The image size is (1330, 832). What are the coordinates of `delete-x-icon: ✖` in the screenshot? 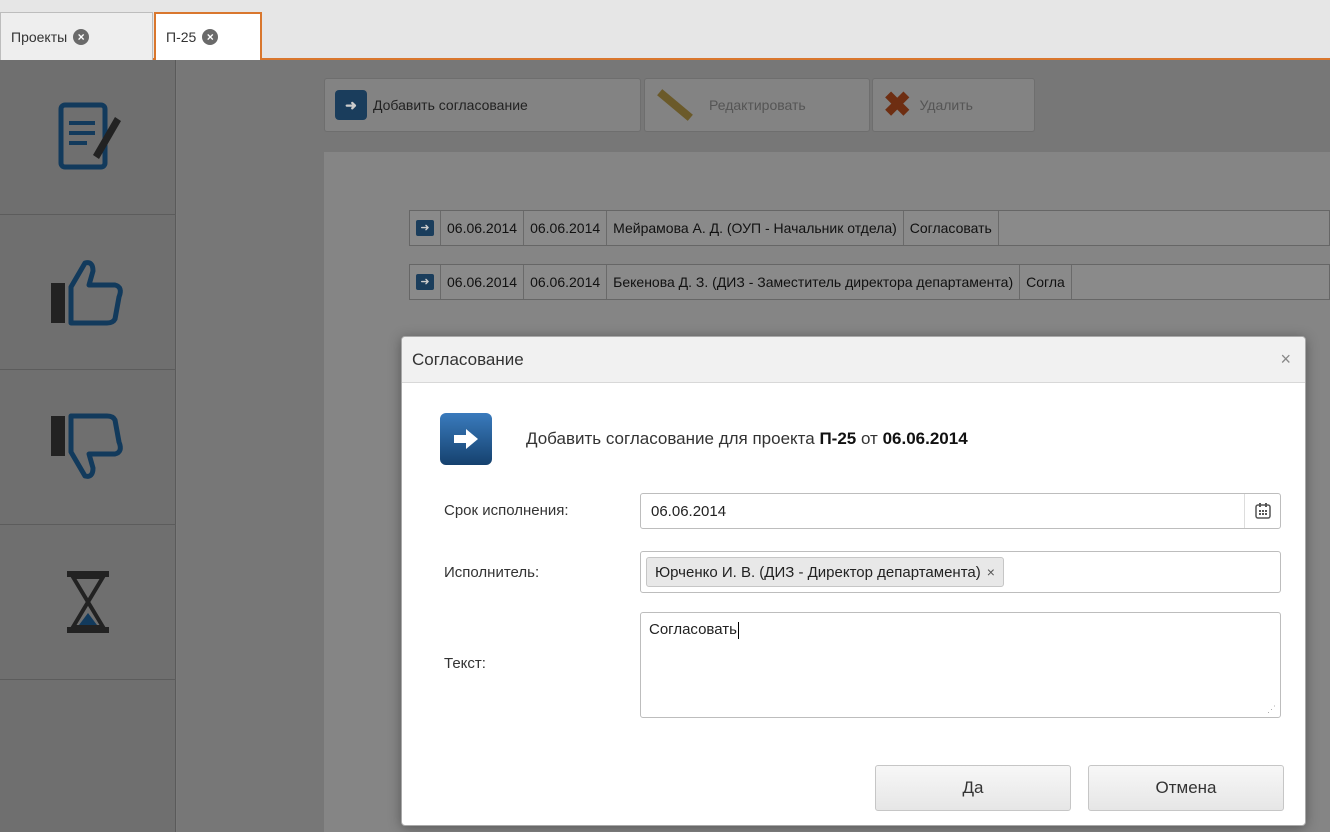 It's located at (897, 105).